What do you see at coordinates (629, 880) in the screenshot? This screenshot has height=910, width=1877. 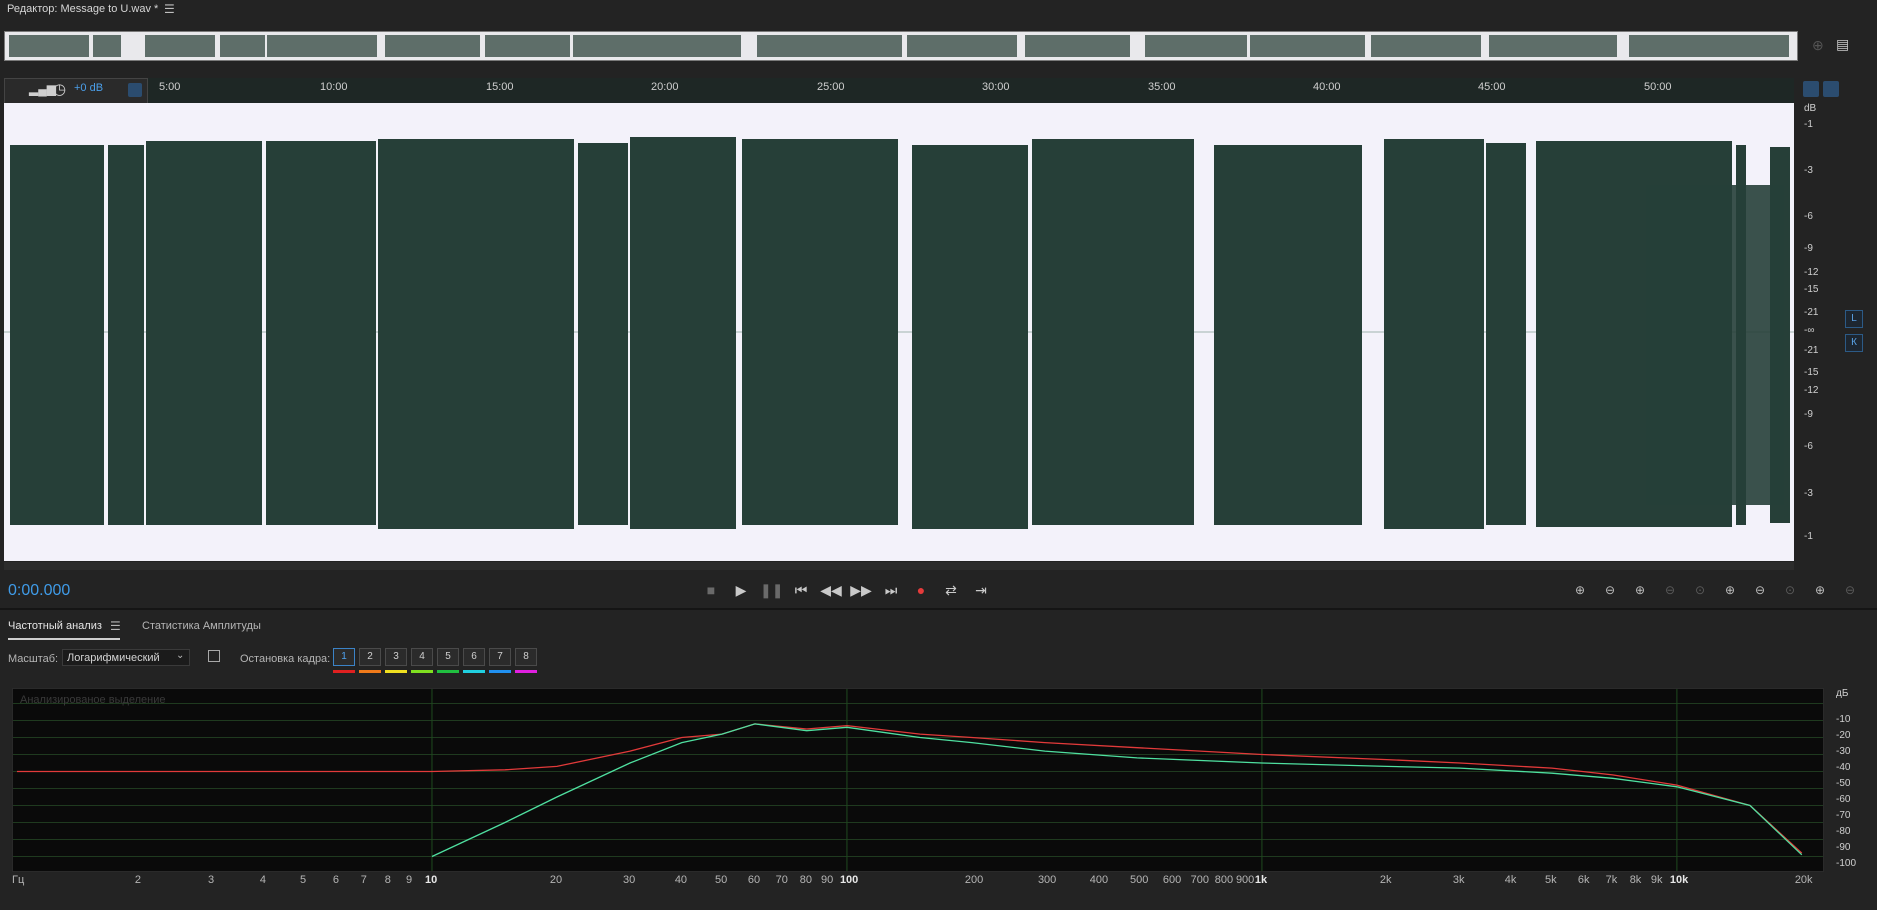 I see `frequency-tick: 30` at bounding box center [629, 880].